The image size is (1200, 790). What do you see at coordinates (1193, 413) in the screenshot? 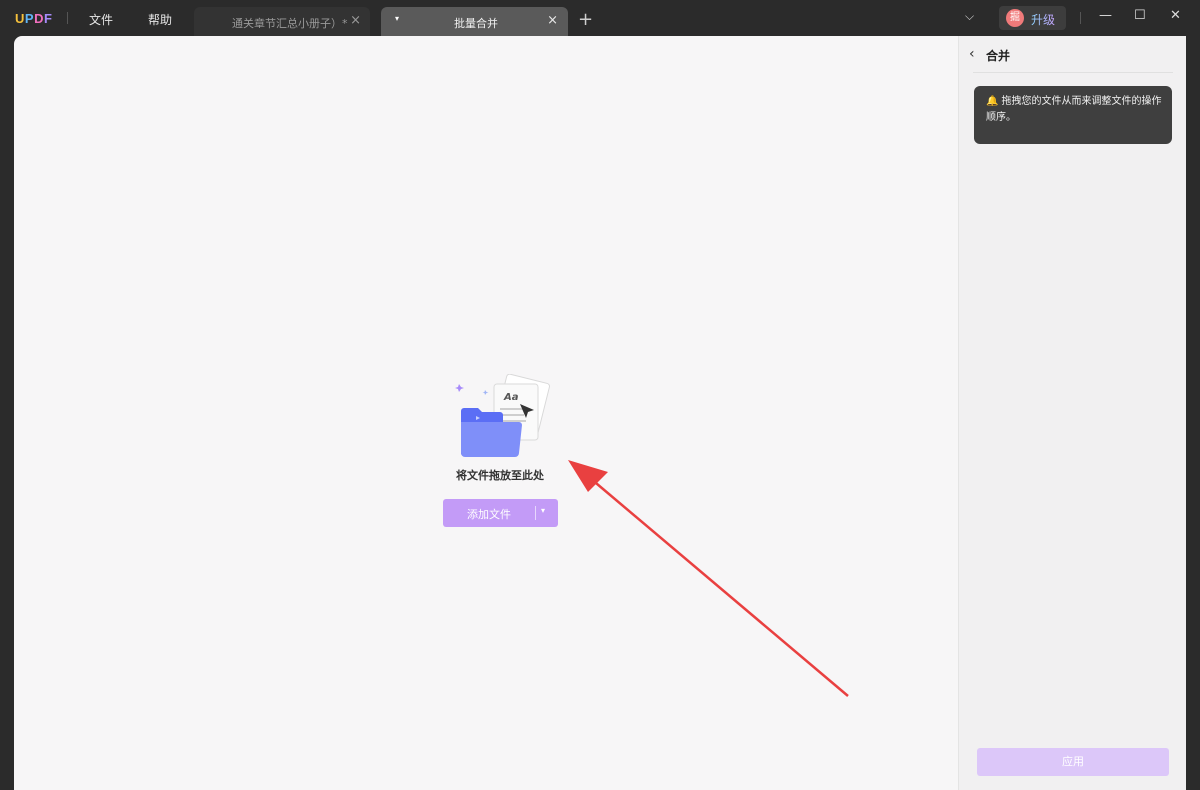
I see `window-edge` at bounding box center [1193, 413].